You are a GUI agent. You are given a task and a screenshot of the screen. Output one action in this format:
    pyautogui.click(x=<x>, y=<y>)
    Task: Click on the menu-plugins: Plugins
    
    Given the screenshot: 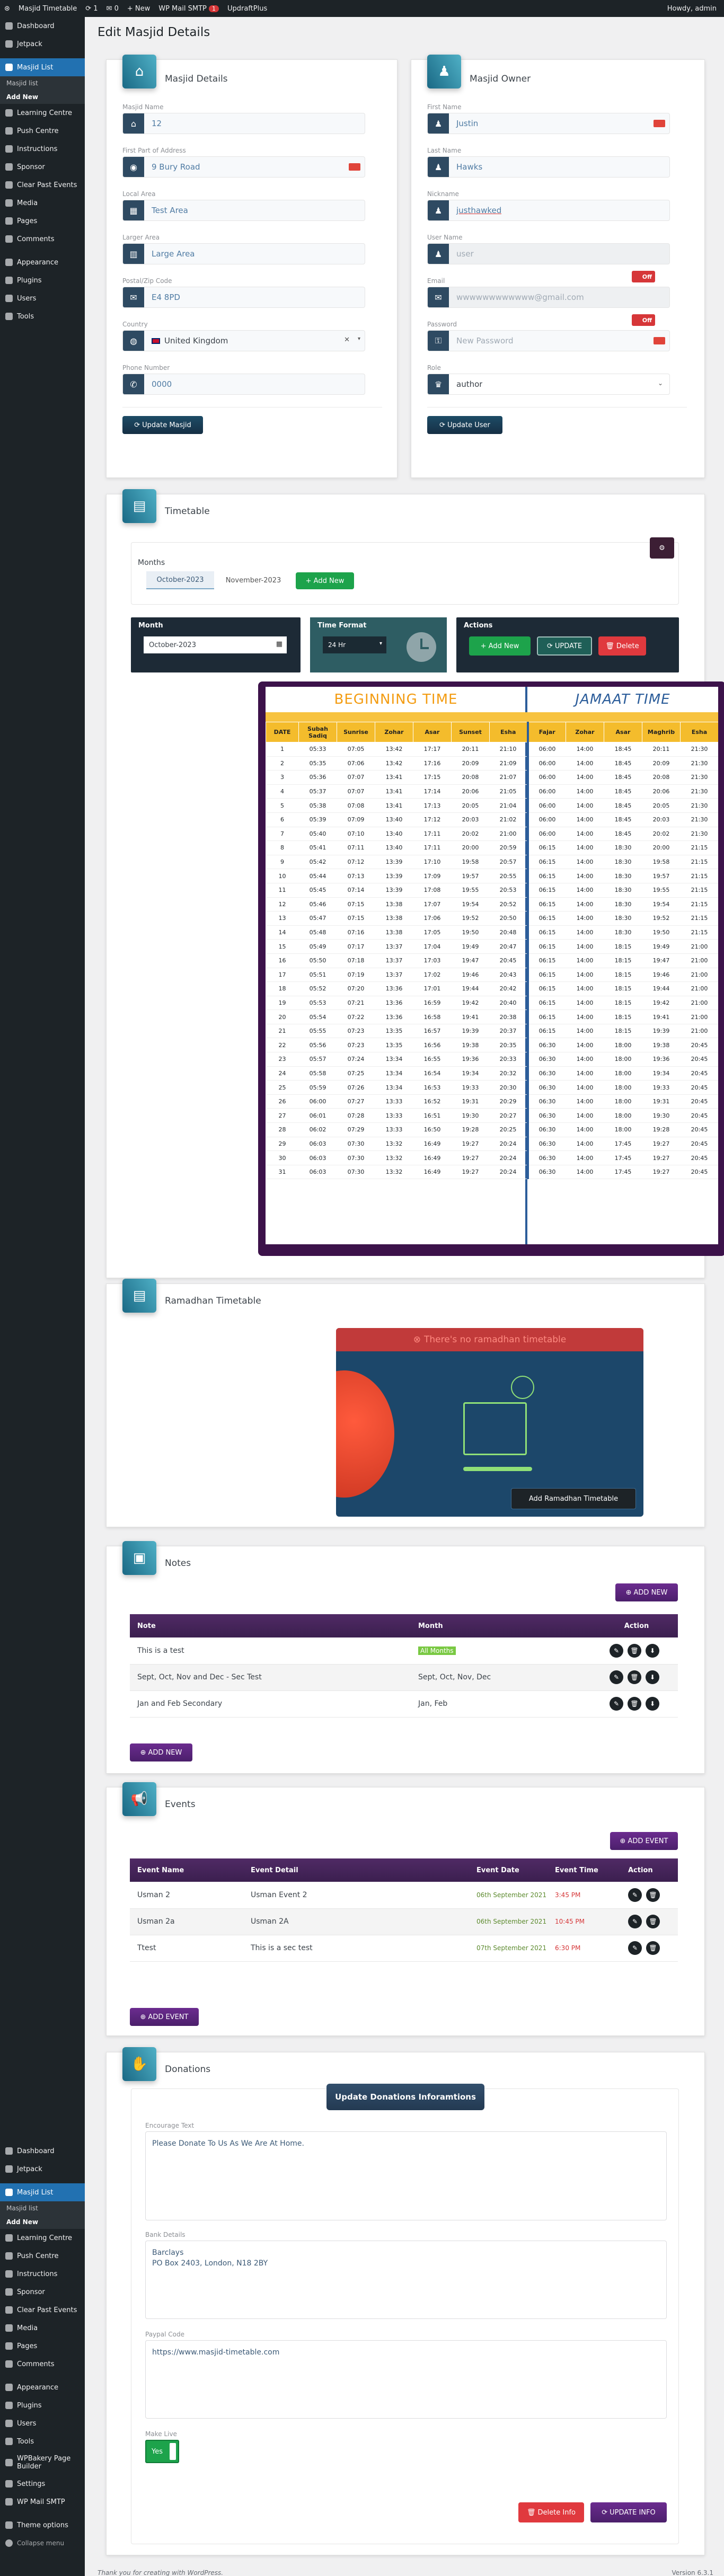 What is the action you would take?
    pyautogui.click(x=42, y=280)
    